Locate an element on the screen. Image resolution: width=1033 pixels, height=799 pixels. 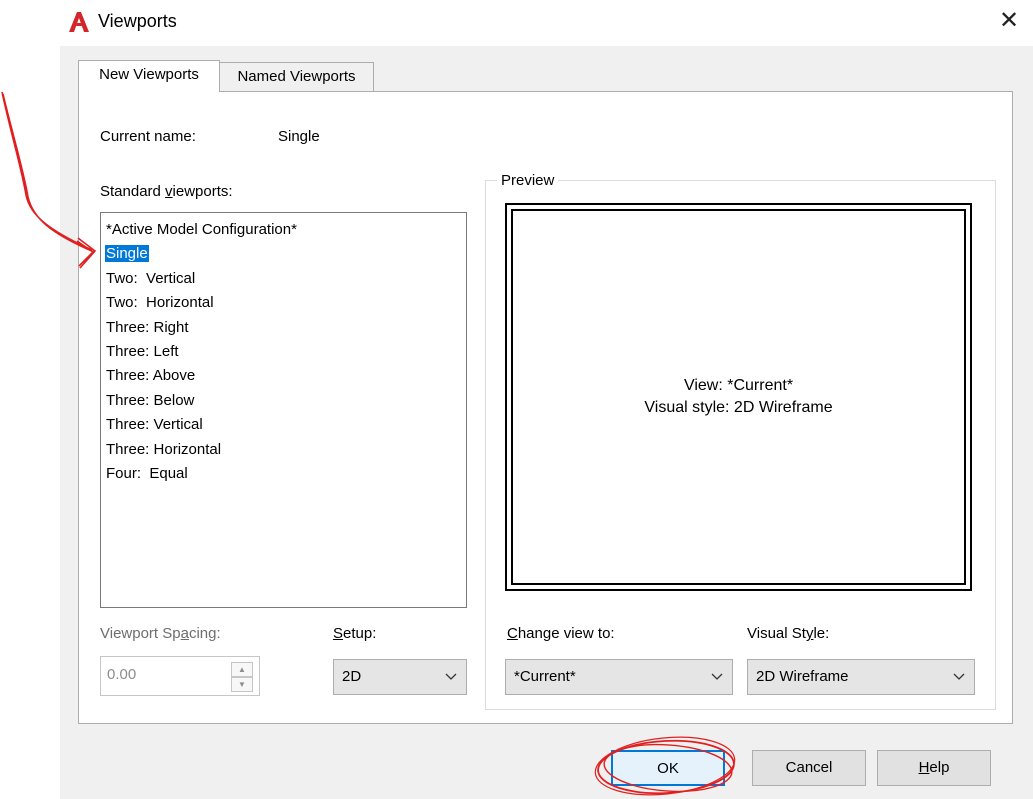
list-item-label: Three: Left is located at coordinates (142, 351).